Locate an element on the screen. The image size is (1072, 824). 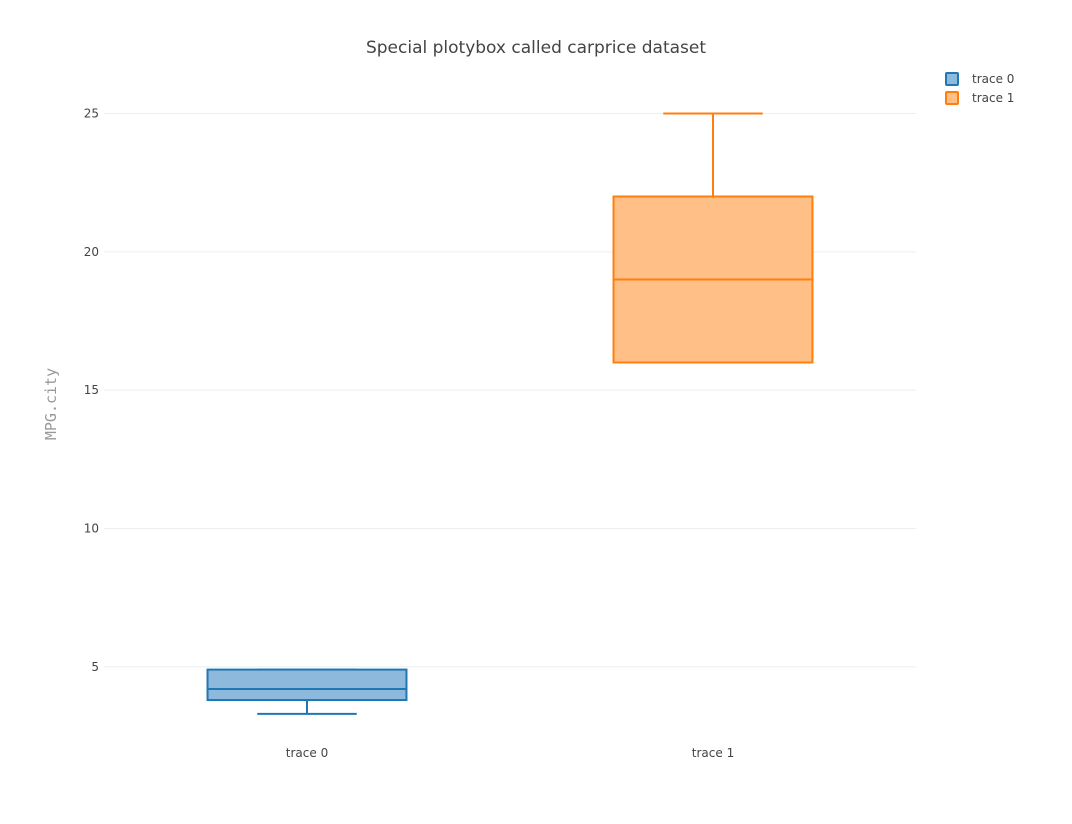
y-tick-label-5: 5 is located at coordinates (95, 667).